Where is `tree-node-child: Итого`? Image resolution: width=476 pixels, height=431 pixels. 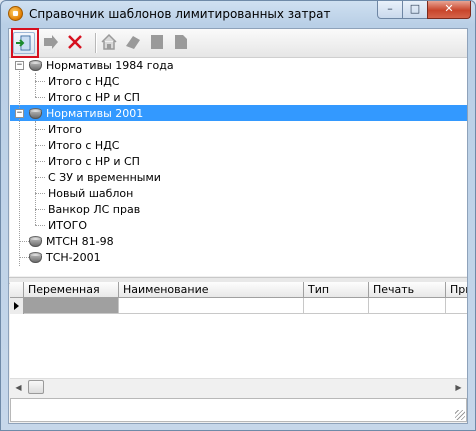 tree-node-child: Итого is located at coordinates (65, 130).